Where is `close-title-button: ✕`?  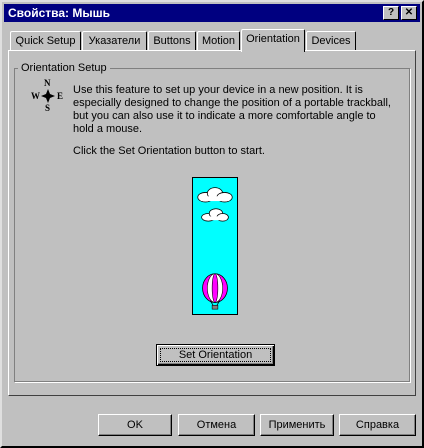
close-title-button: ✕ is located at coordinates (409, 13).